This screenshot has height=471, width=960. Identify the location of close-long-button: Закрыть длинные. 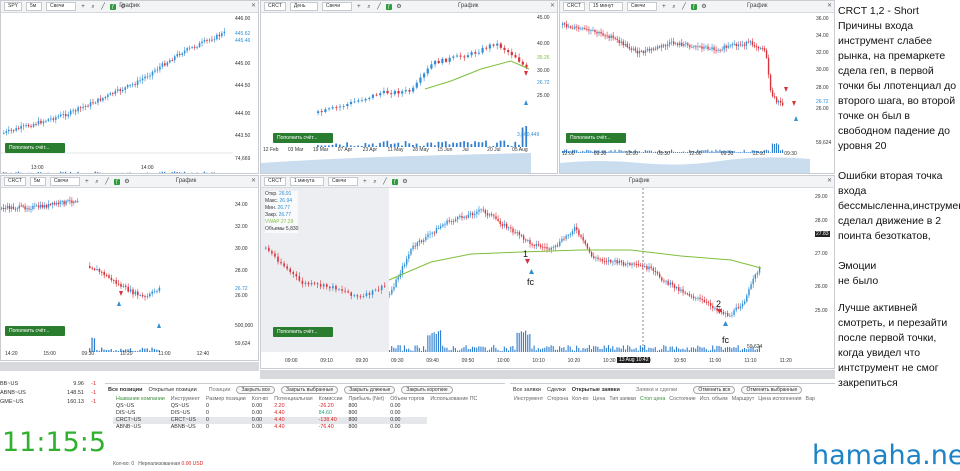
(369, 390).